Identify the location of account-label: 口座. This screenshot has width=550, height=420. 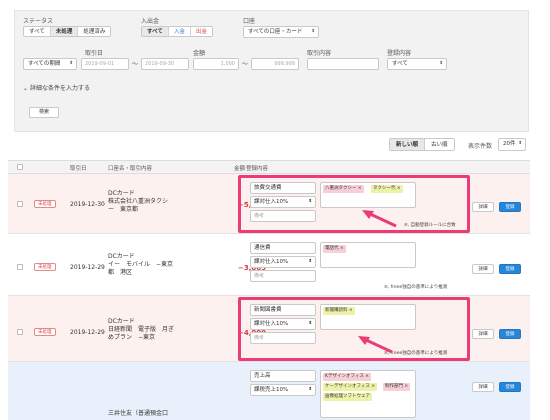
(249, 21).